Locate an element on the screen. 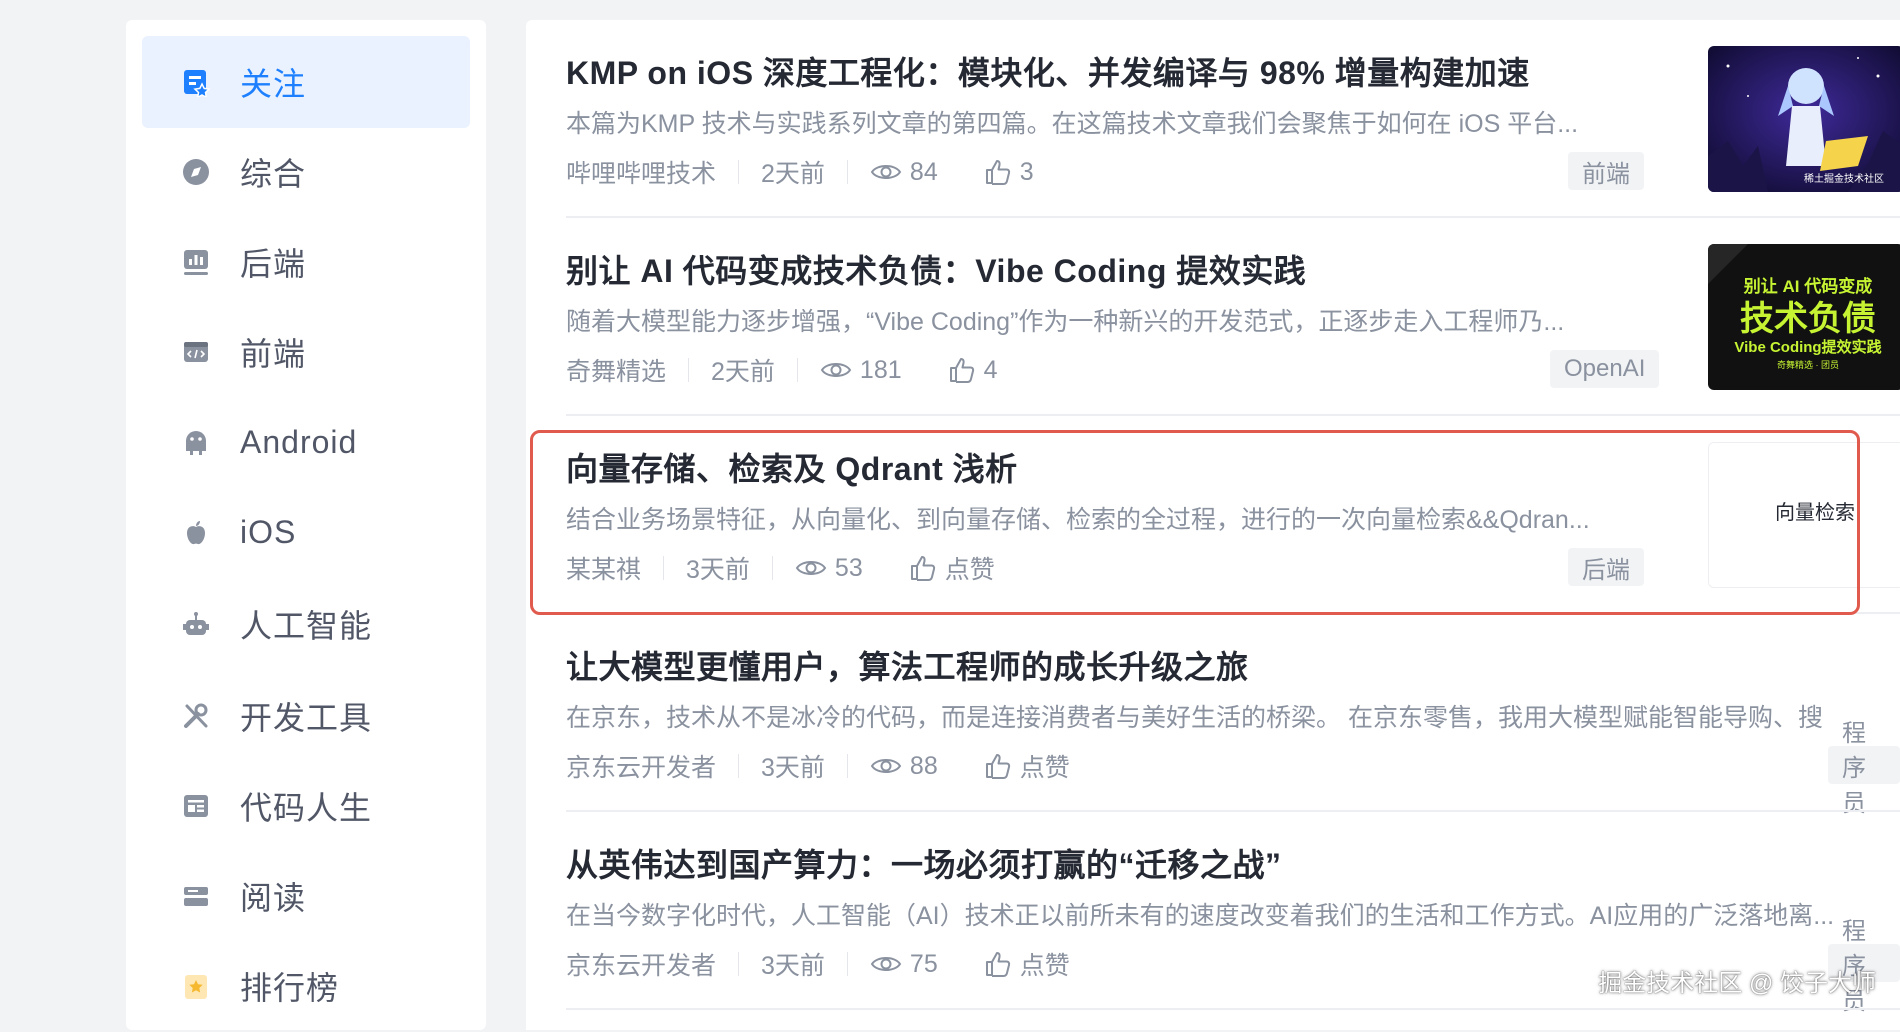 The image size is (1900, 1032). article-title: 向量存储、检索及 Qdrant 浅析 is located at coordinates (792, 467).